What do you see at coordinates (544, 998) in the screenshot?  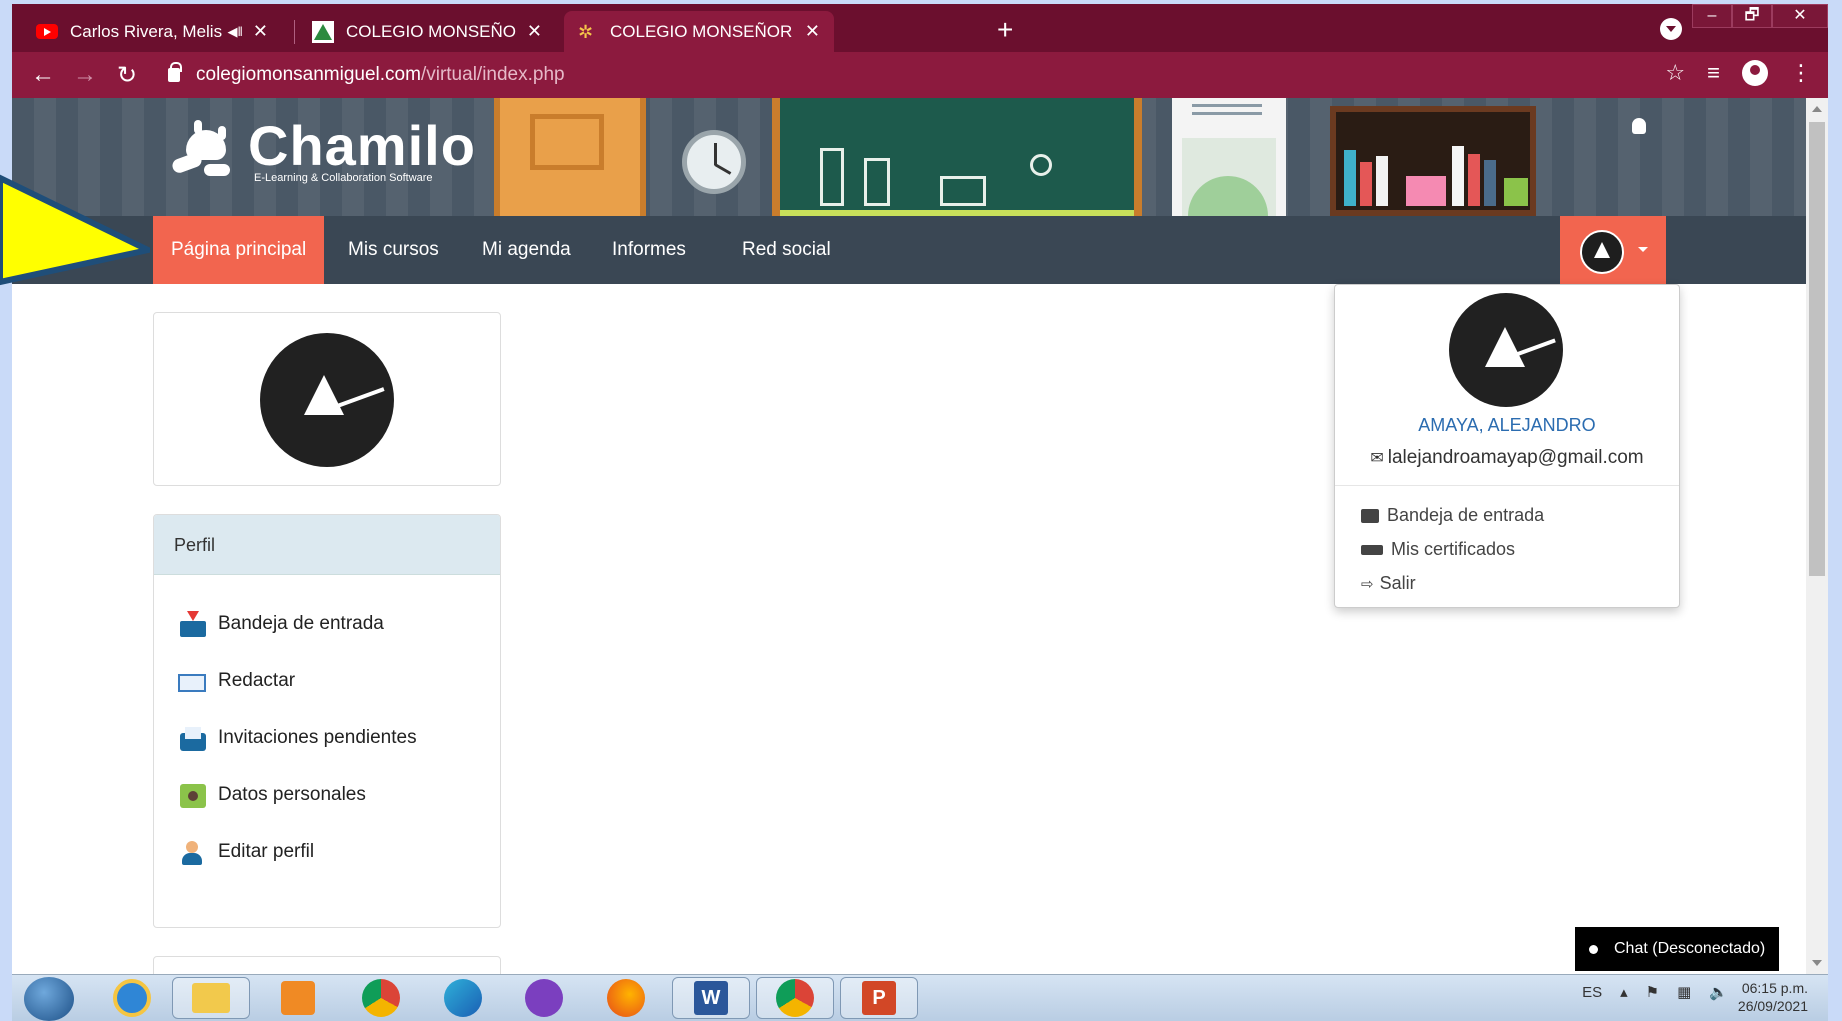 I see `vpn-icon` at bounding box center [544, 998].